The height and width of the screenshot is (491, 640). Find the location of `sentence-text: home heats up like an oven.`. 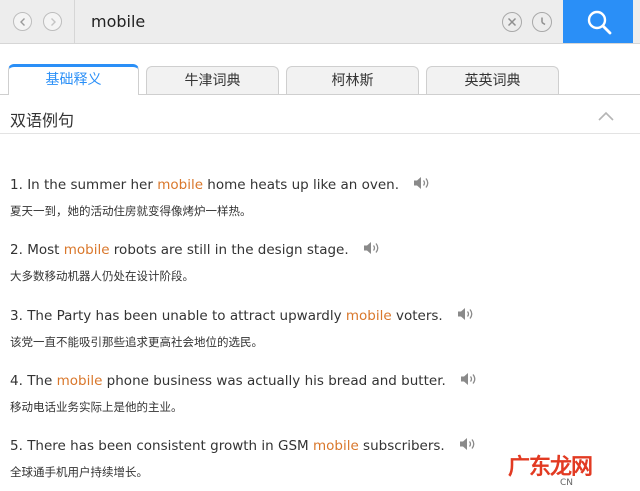

sentence-text: home heats up like an oven. is located at coordinates (301, 185).